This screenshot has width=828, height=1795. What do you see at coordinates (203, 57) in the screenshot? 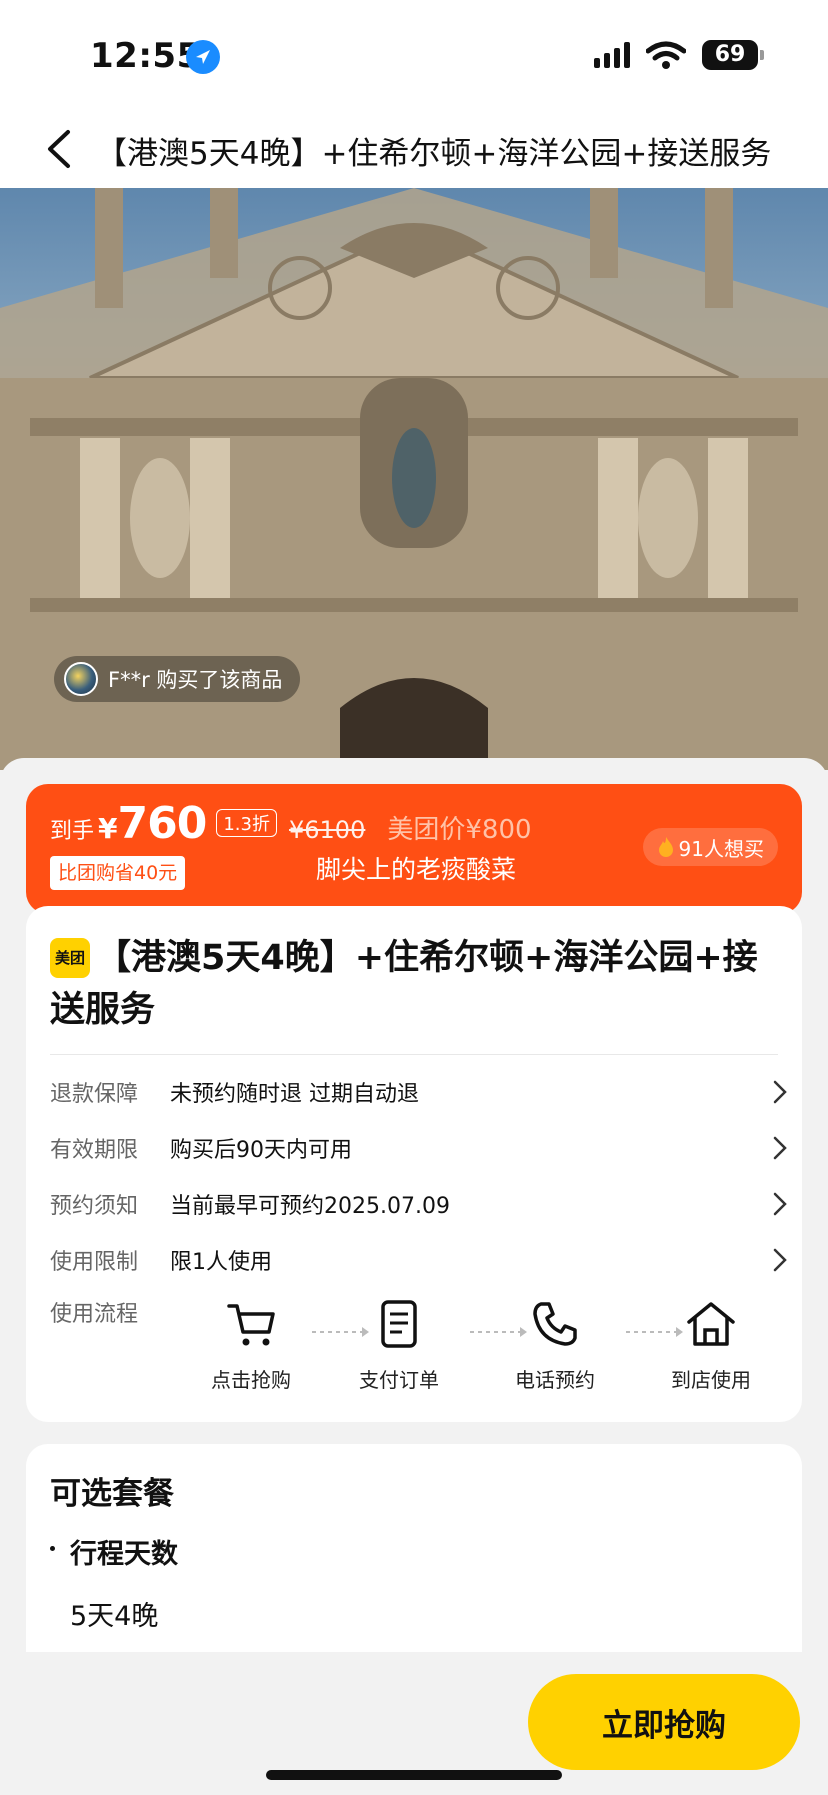
I see `location-arrow-icon` at bounding box center [203, 57].